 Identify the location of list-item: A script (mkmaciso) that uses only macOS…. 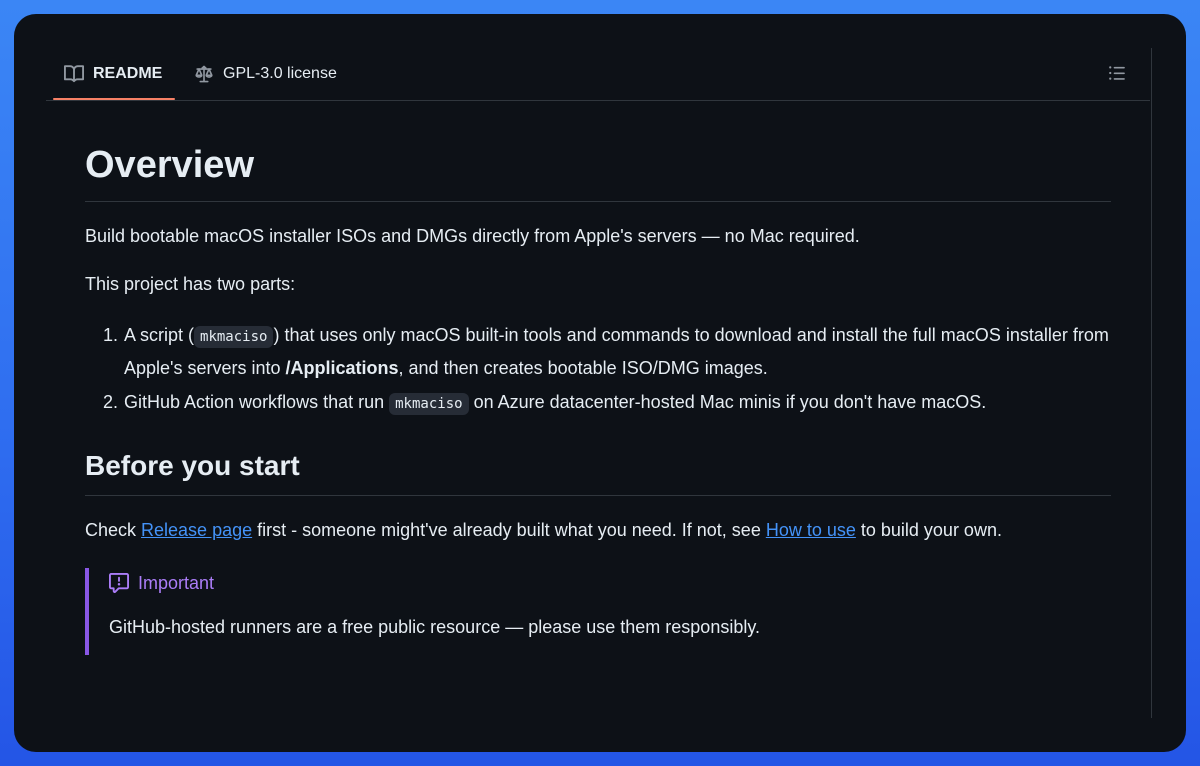
(617, 352).